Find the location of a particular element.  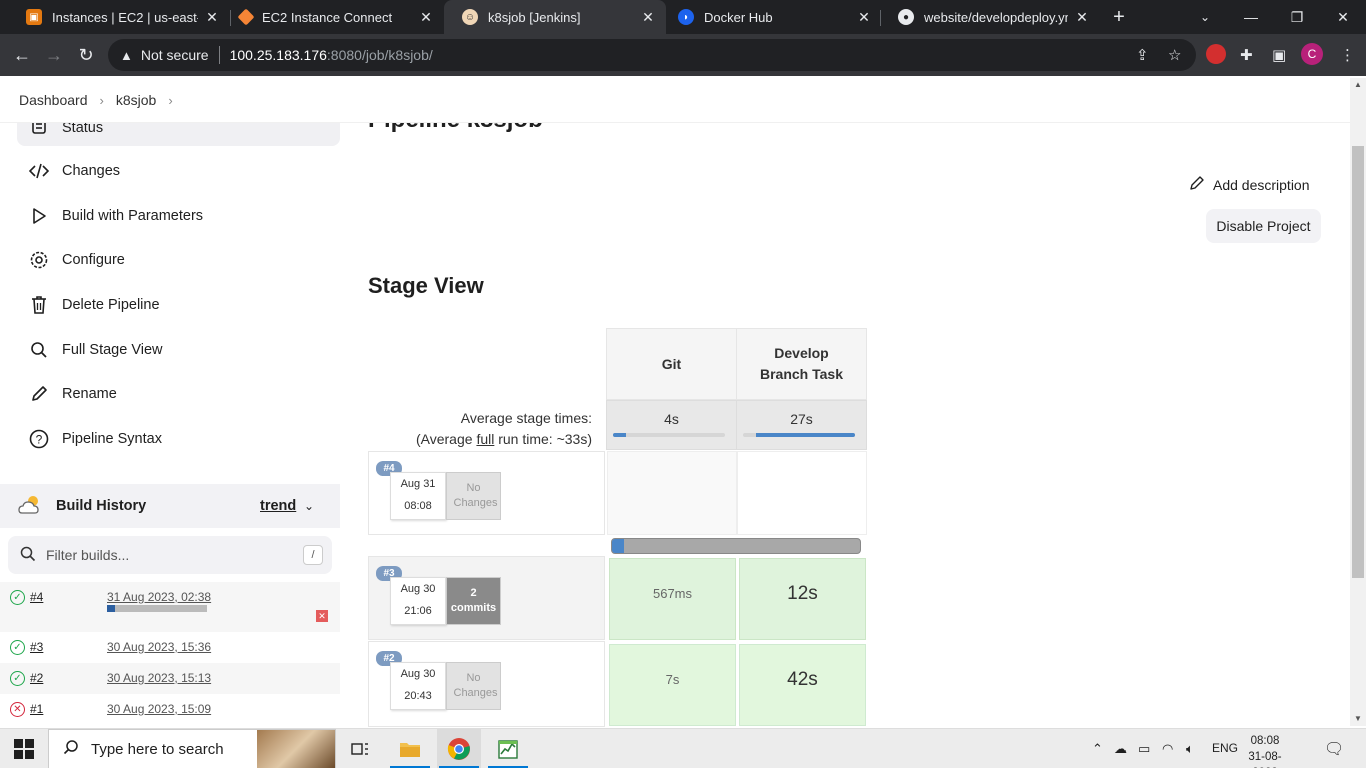

build-date-link: 30 Aug 2023, 15:36 is located at coordinates (159, 647).